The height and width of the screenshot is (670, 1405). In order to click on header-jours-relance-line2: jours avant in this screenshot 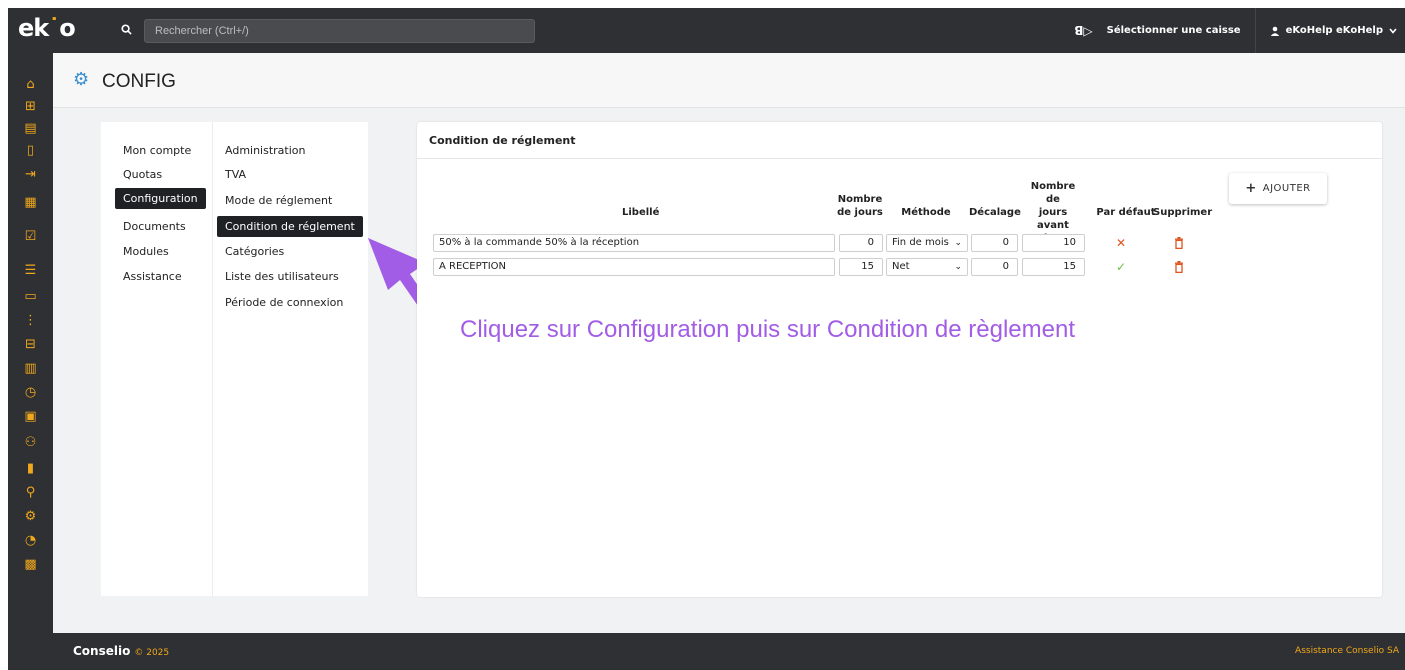, I will do `click(1053, 219)`.